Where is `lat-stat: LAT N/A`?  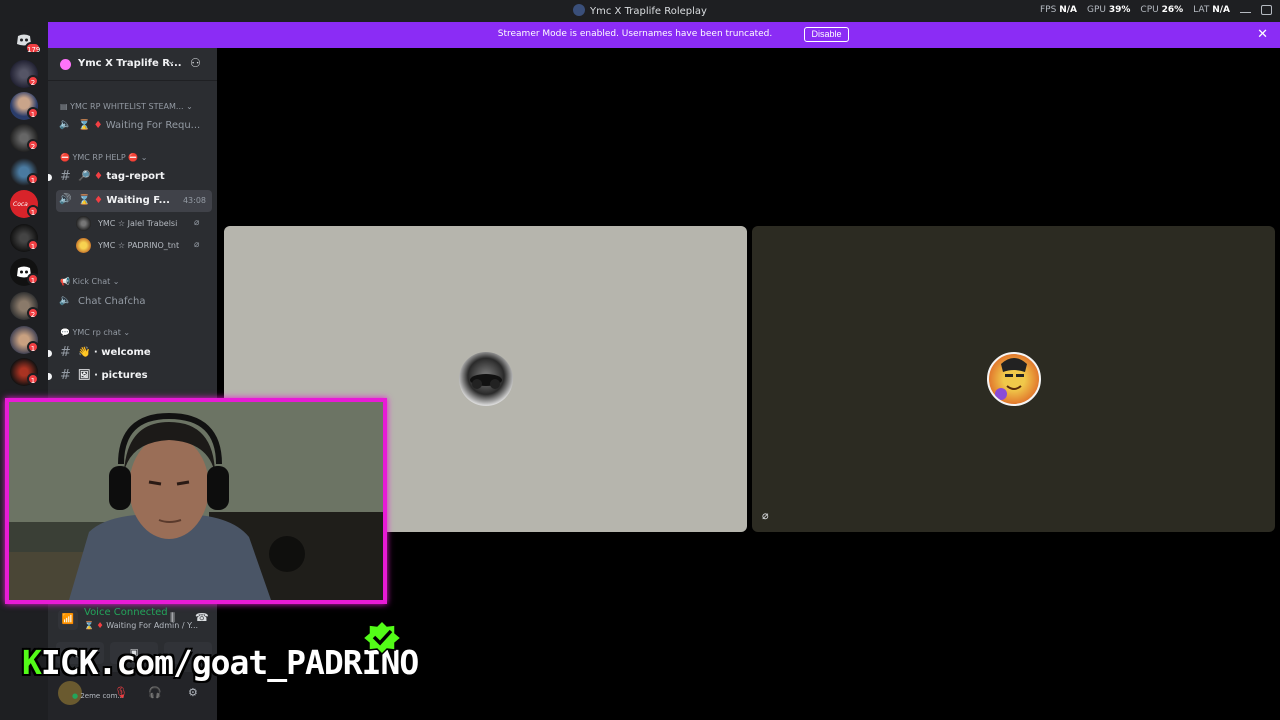 lat-stat: LAT N/A is located at coordinates (1211, 10).